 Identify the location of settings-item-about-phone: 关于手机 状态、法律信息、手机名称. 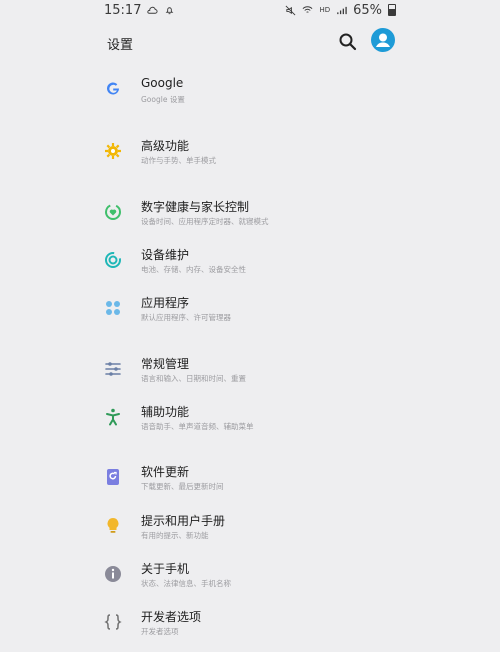
(250, 576).